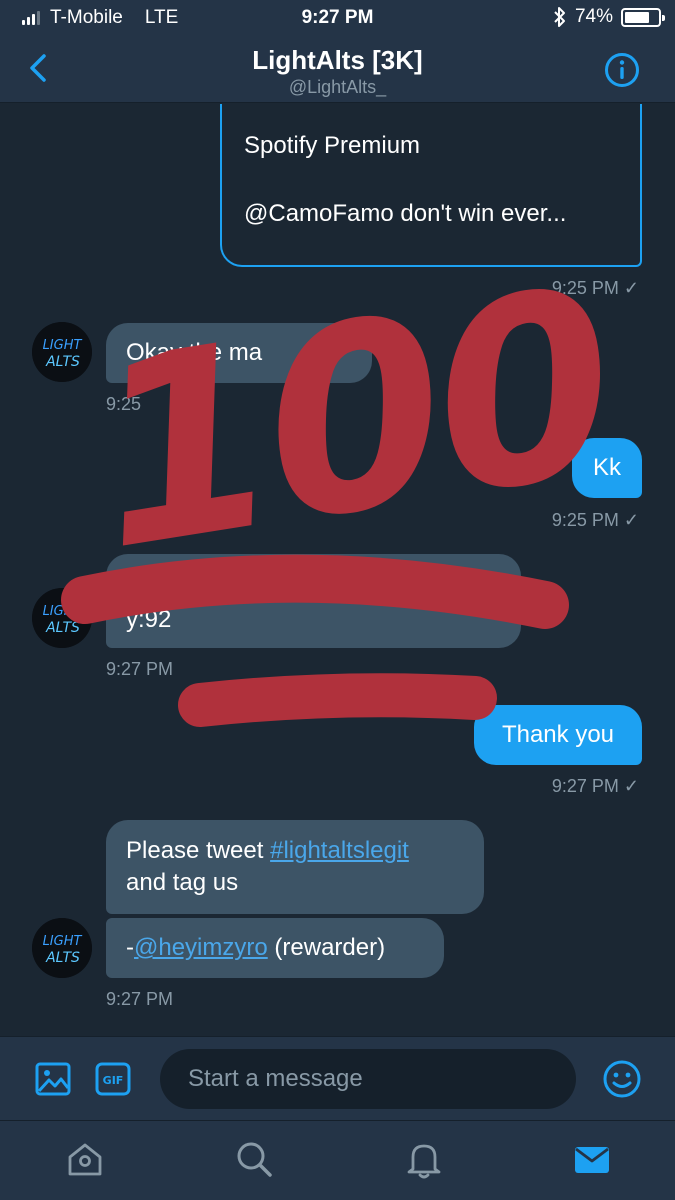 Image resolution: width=675 pixels, height=1200 pixels. I want to click on conversation-title: LightAlts [3K], so click(337, 60).